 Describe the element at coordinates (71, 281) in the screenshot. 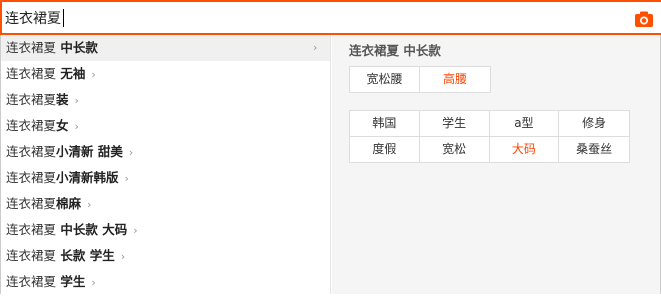

I see `suggestion-keyword: 学生` at that location.